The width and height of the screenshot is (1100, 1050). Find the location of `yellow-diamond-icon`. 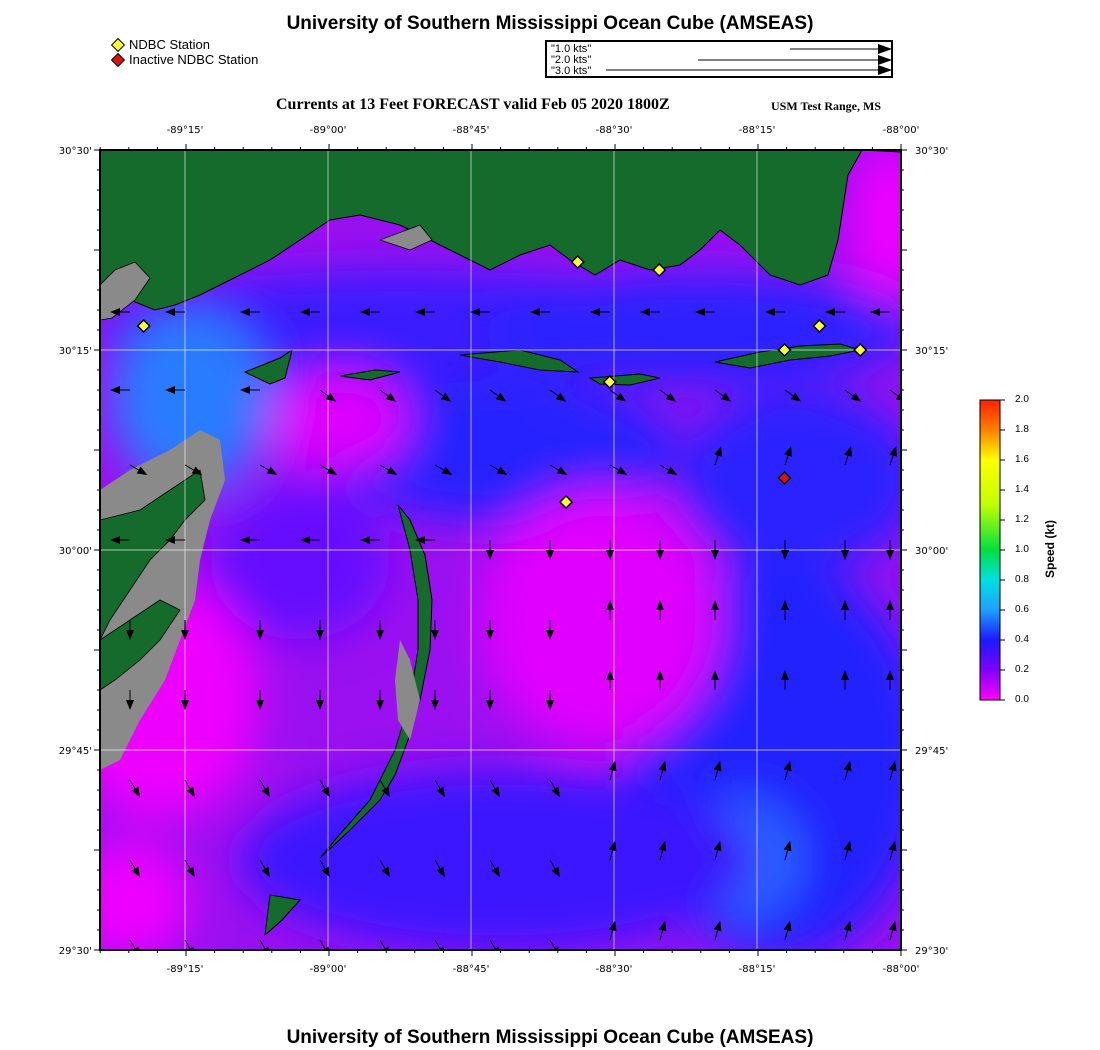

yellow-diamond-icon is located at coordinates (118, 44).